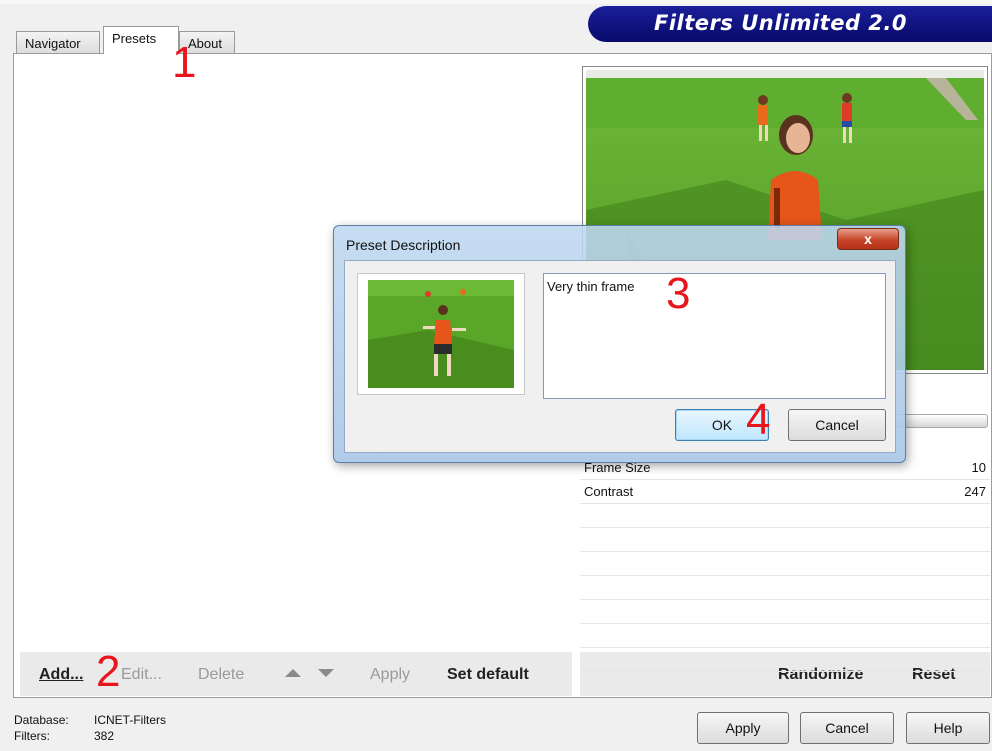  I want to click on step-marker-4: 4, so click(758, 419).